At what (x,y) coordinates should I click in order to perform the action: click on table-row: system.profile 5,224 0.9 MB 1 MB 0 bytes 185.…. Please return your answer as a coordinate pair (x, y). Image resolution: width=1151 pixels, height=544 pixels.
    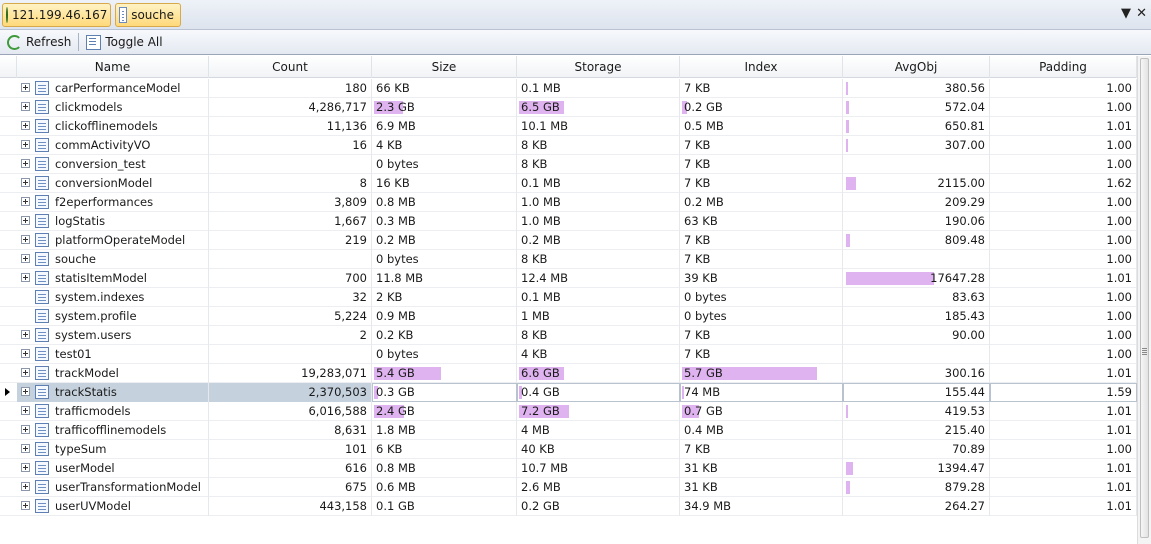
    Looking at the image, I should click on (568, 316).